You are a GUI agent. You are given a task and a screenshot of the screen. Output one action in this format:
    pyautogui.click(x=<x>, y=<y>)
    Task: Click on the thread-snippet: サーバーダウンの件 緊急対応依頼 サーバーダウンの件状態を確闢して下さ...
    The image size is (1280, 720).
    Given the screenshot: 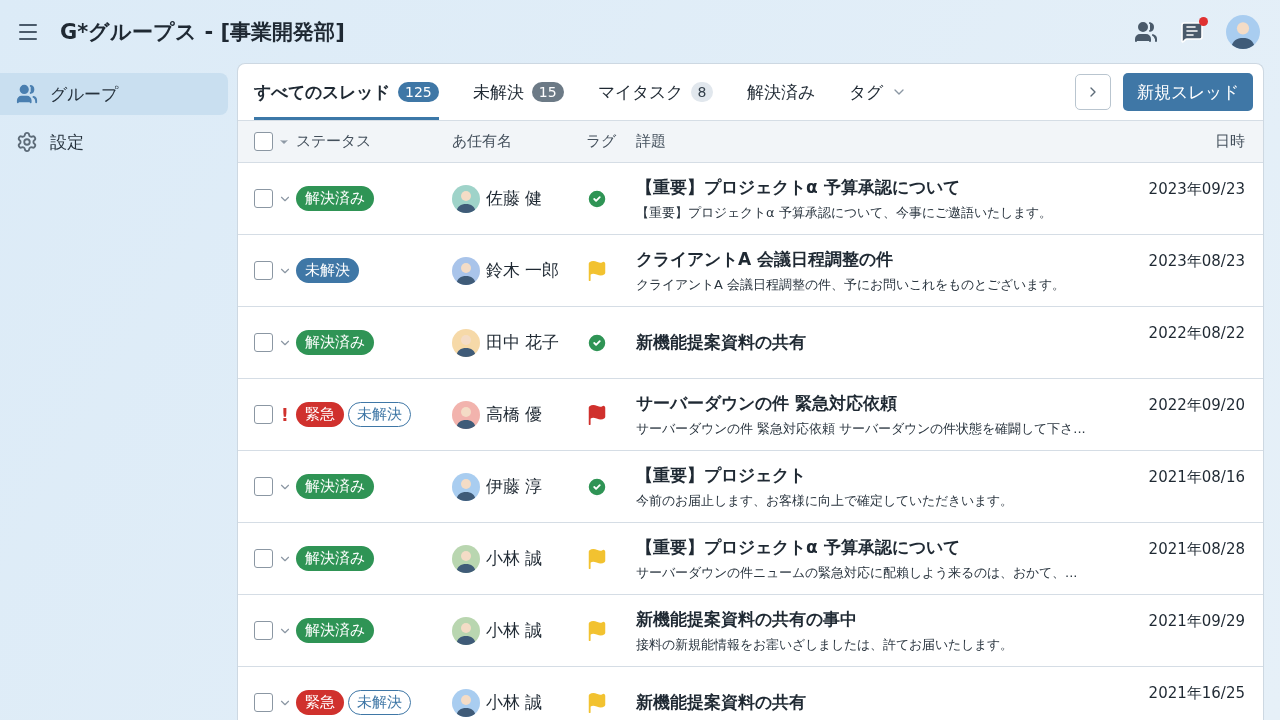 What is the action you would take?
    pyautogui.click(x=861, y=428)
    